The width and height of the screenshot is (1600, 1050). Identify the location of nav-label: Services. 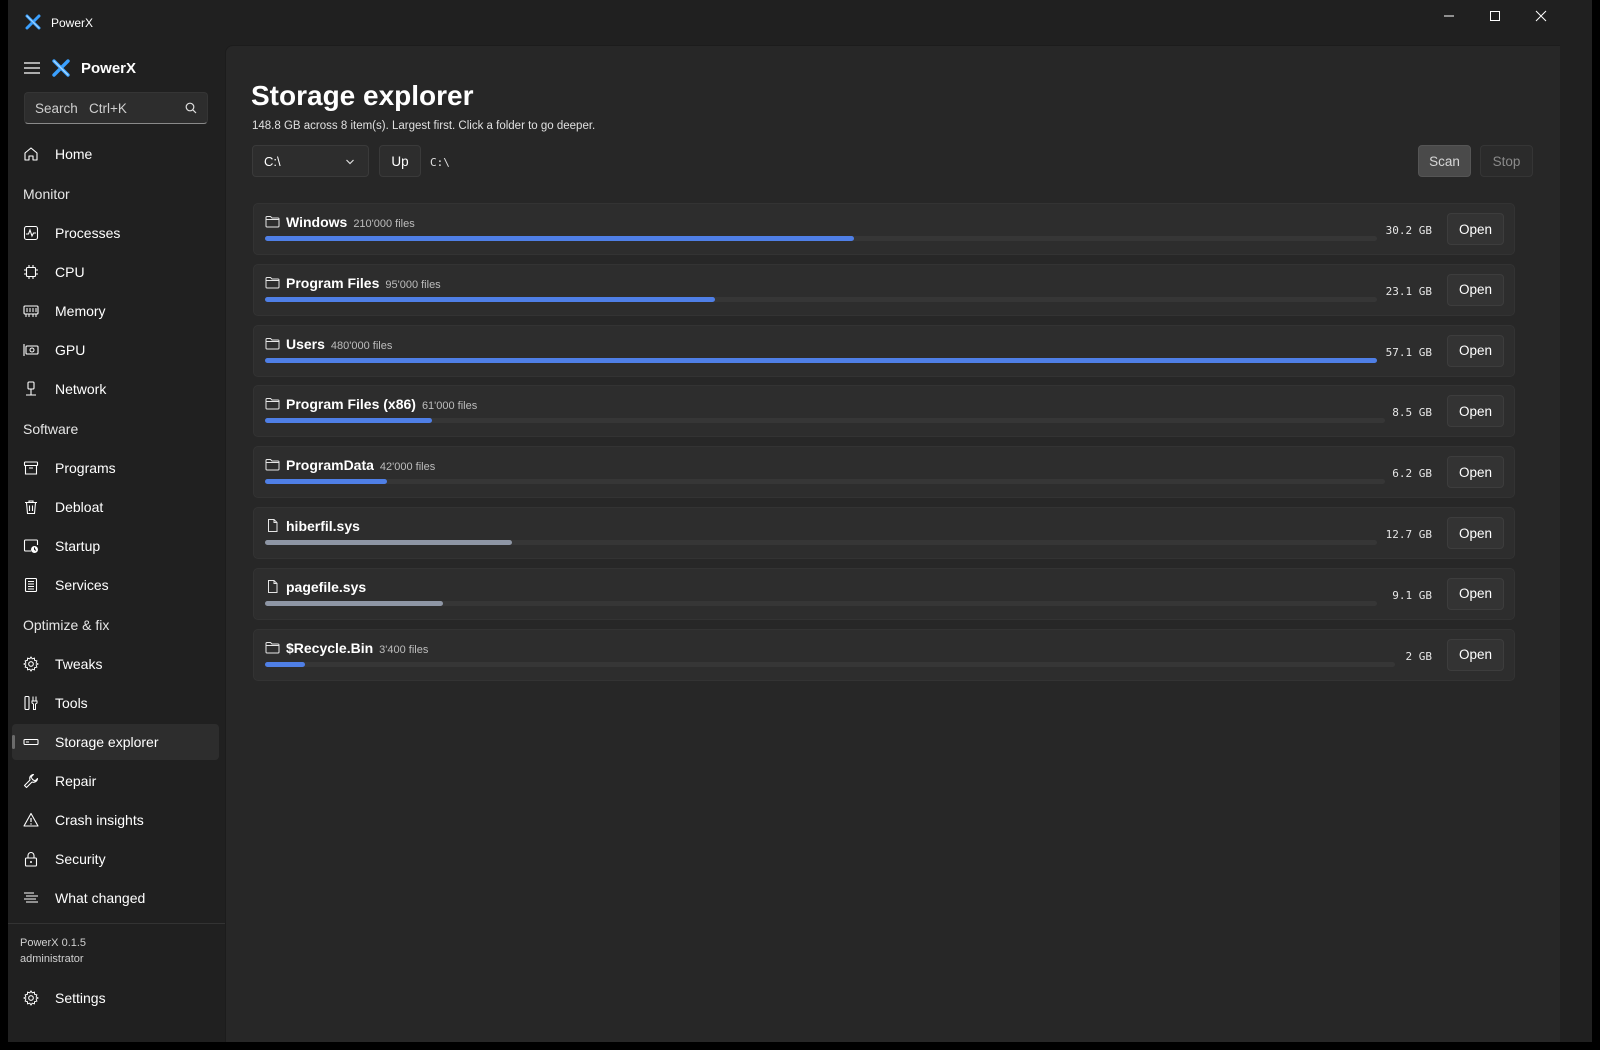
(82, 585).